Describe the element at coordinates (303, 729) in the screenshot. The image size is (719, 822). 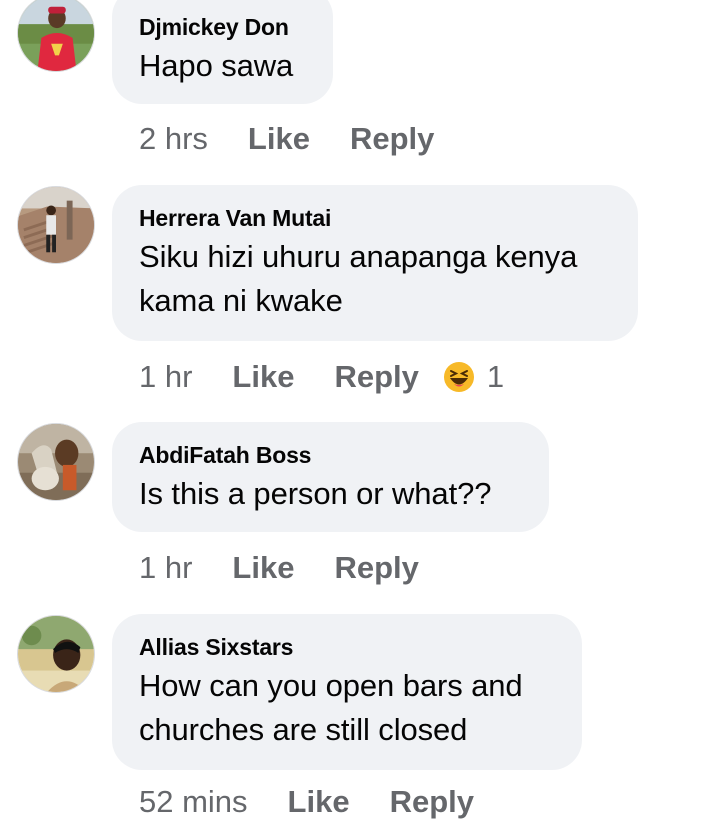
I see `comment-text-line: churches are still closed` at that location.